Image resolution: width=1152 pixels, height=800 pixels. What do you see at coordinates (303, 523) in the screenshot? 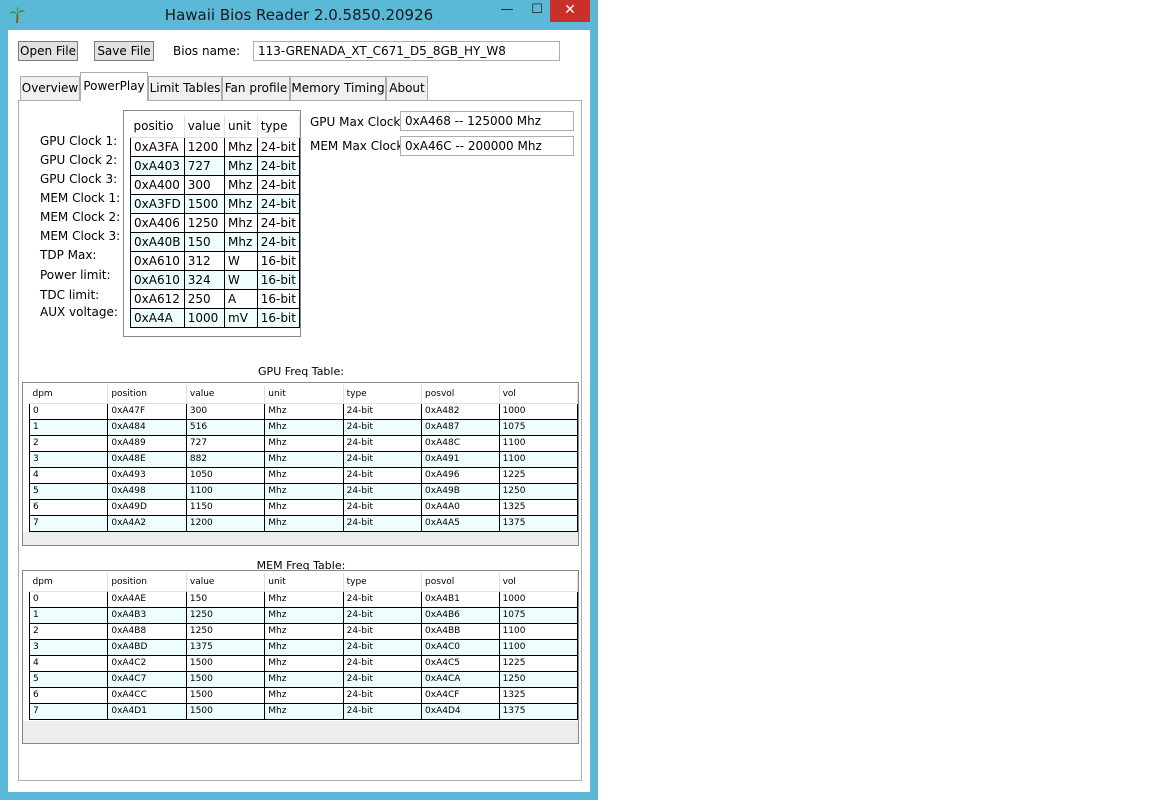
I see `table-row: 7 0xA4A2 1200 Mhz 24-bit 0xA4A5 1375` at bounding box center [303, 523].